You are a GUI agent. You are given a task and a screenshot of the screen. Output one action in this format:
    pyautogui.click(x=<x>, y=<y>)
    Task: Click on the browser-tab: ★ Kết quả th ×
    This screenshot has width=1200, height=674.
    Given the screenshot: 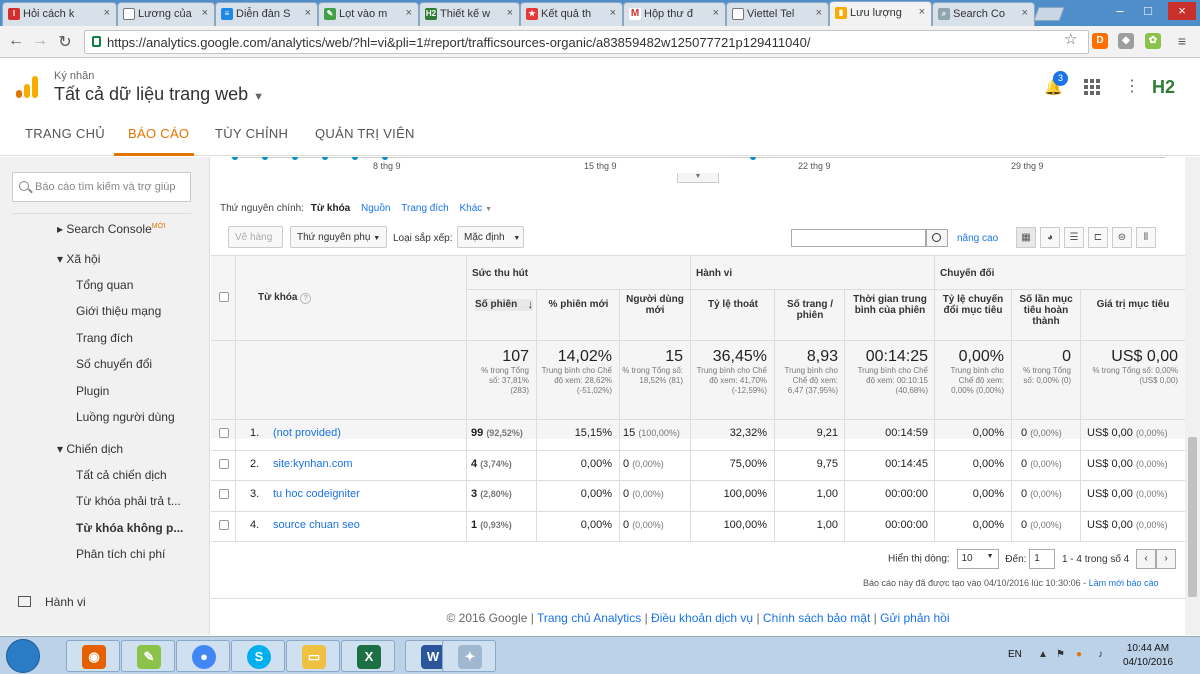 What is the action you would take?
    pyautogui.click(x=571, y=14)
    